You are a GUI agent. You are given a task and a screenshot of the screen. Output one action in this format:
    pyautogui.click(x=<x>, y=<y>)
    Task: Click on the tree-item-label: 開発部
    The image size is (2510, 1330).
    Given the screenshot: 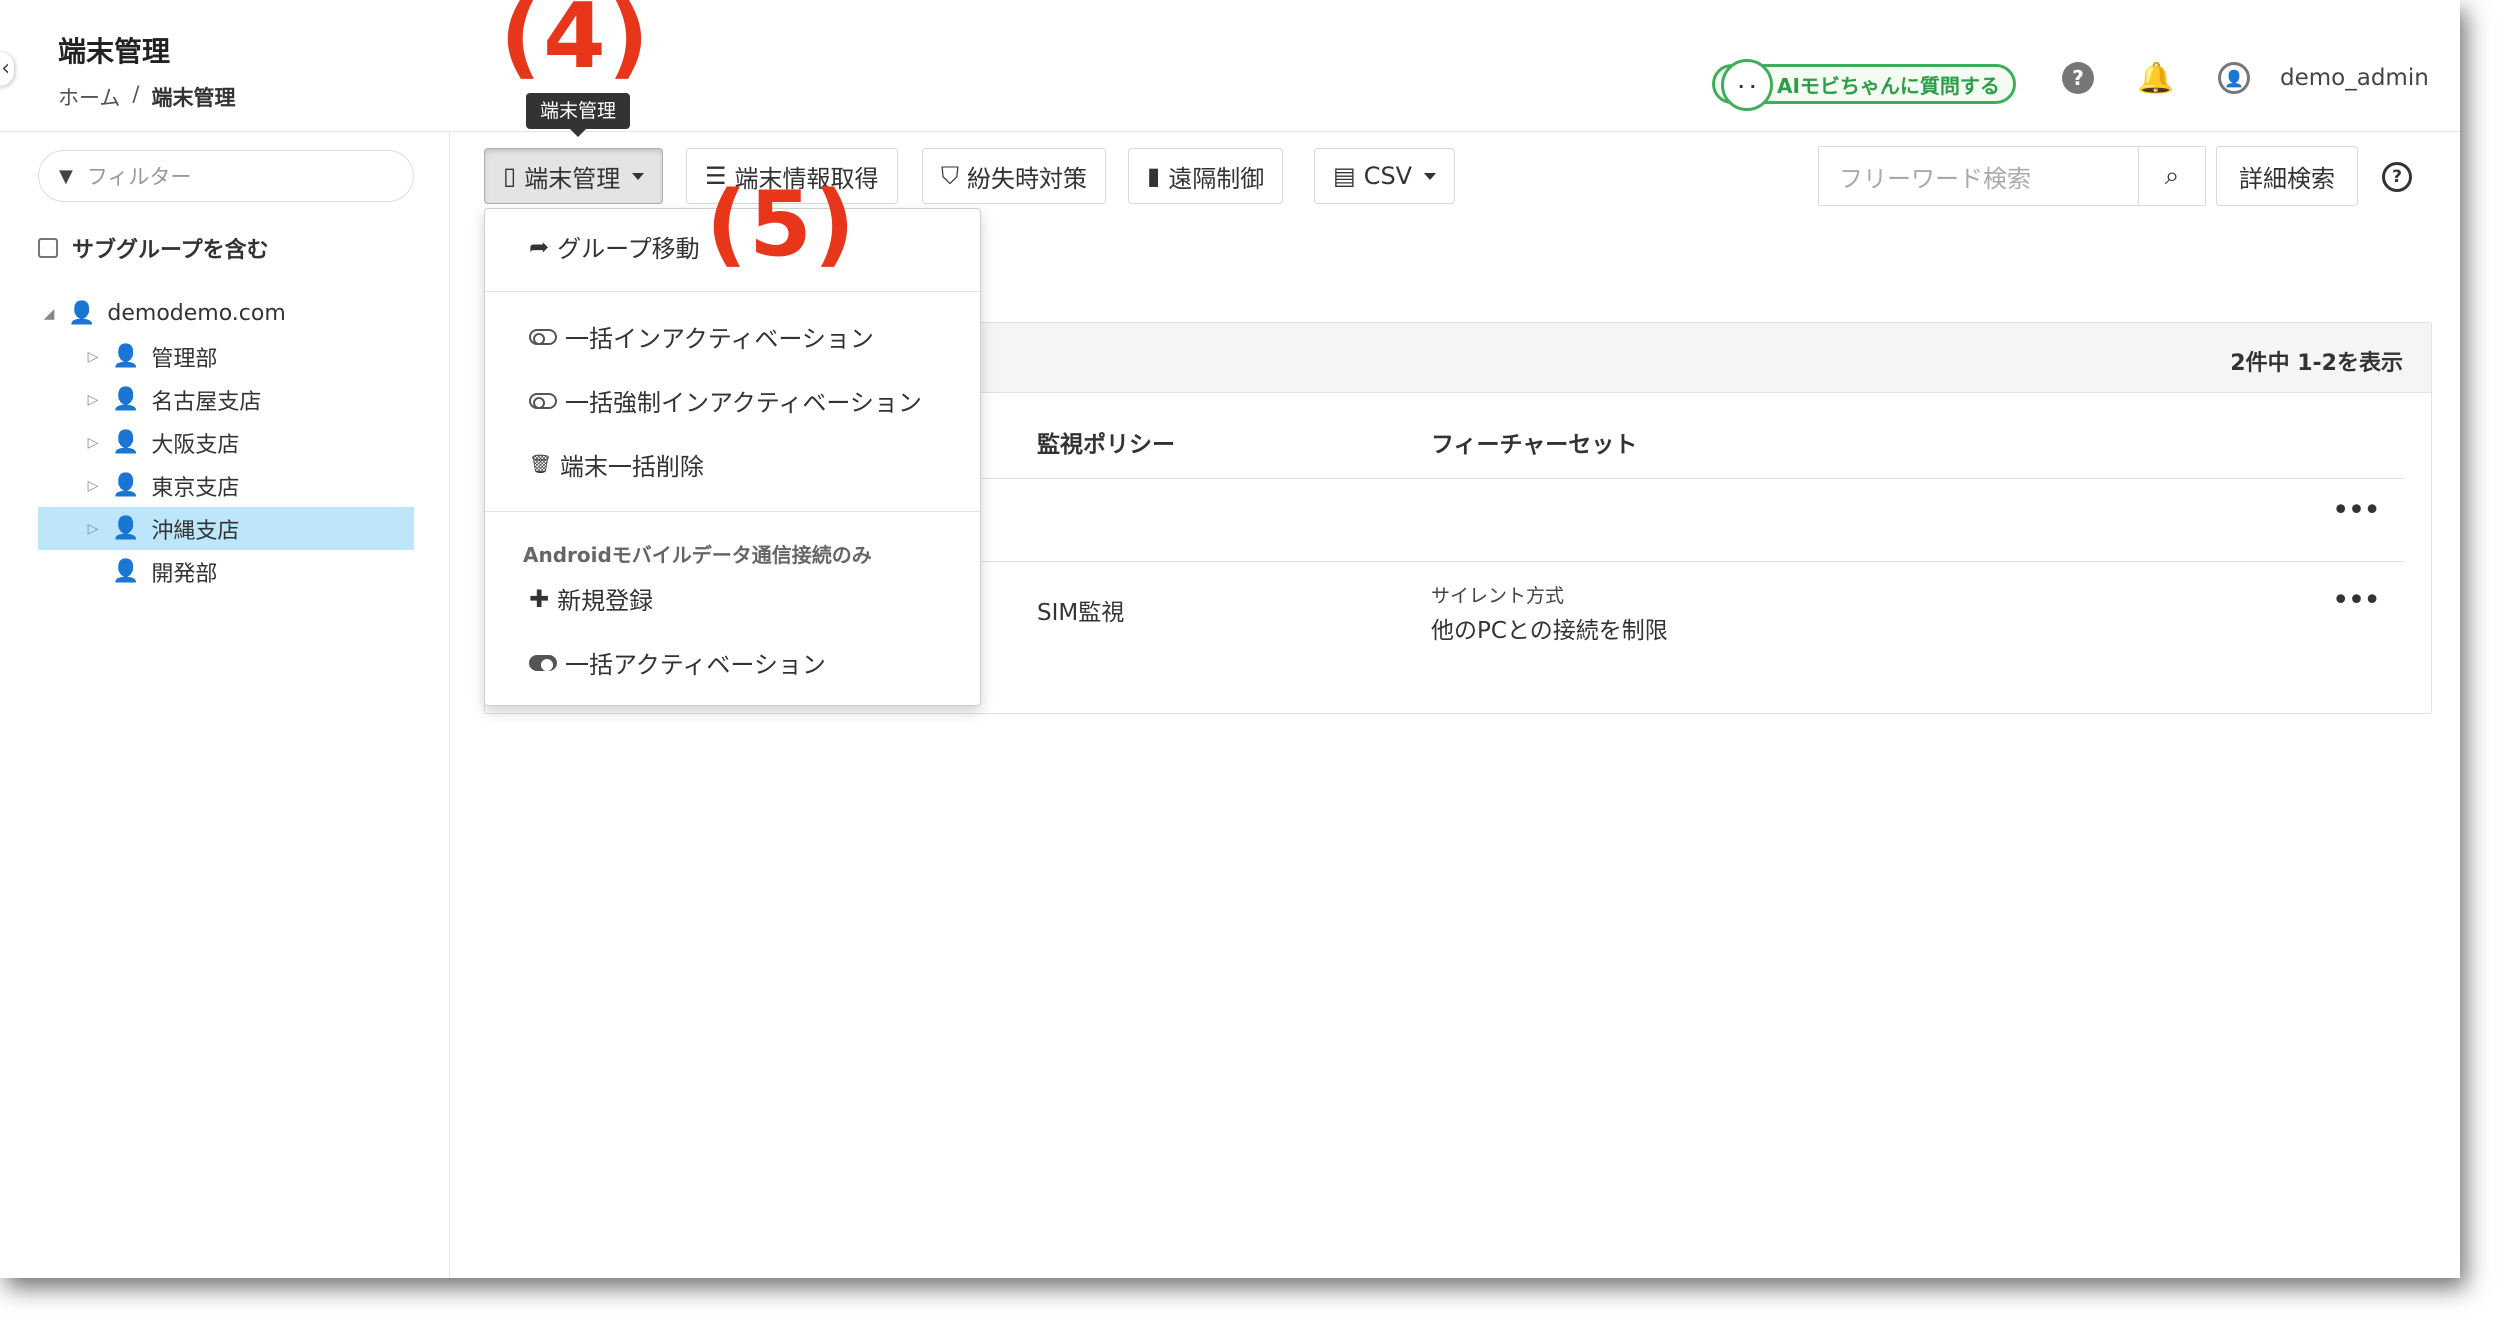 What is the action you would take?
    pyautogui.click(x=184, y=574)
    